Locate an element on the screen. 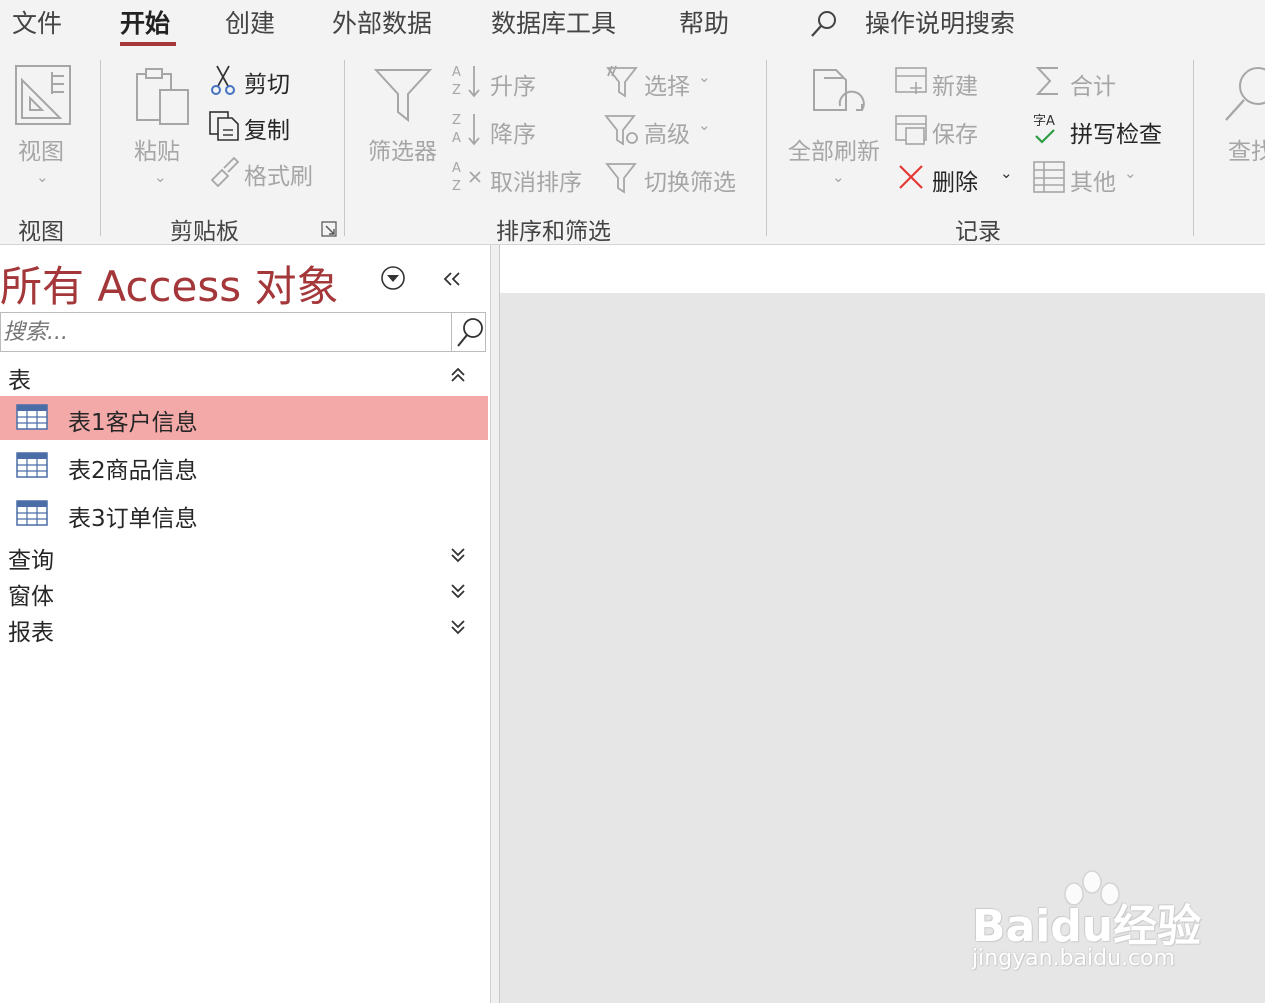 This screenshot has height=1003, width=1265. spelling-label: 拼写检查 is located at coordinates (1116, 135).